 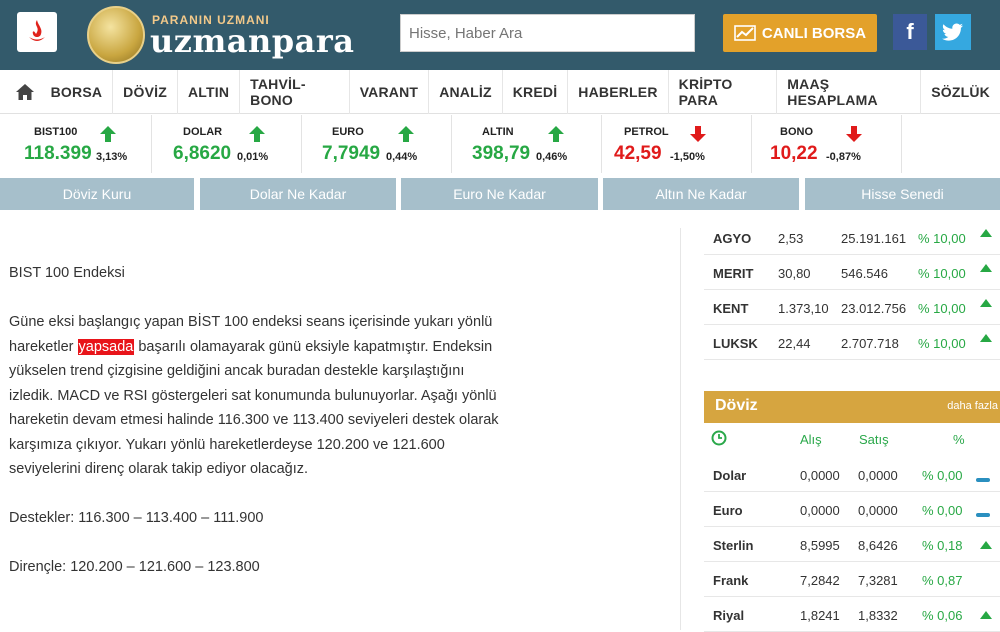 What do you see at coordinates (902, 194) in the screenshot?
I see `quick-link-hisse-senedi: Hisse Senedi` at bounding box center [902, 194].